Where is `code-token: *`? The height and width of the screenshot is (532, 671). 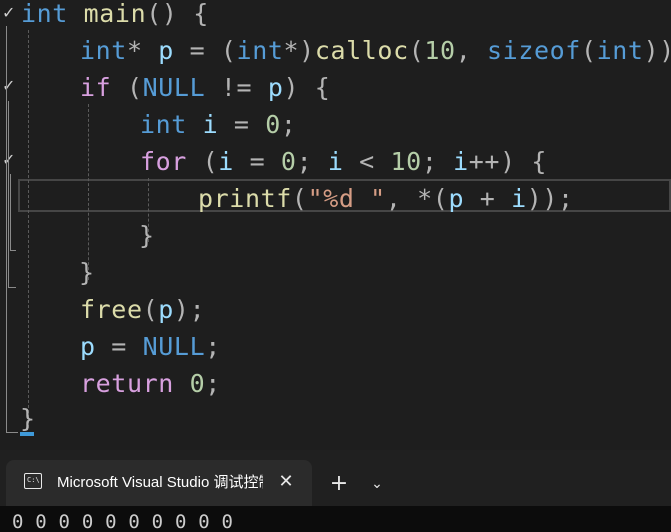 code-token: * is located at coordinates (142, 50).